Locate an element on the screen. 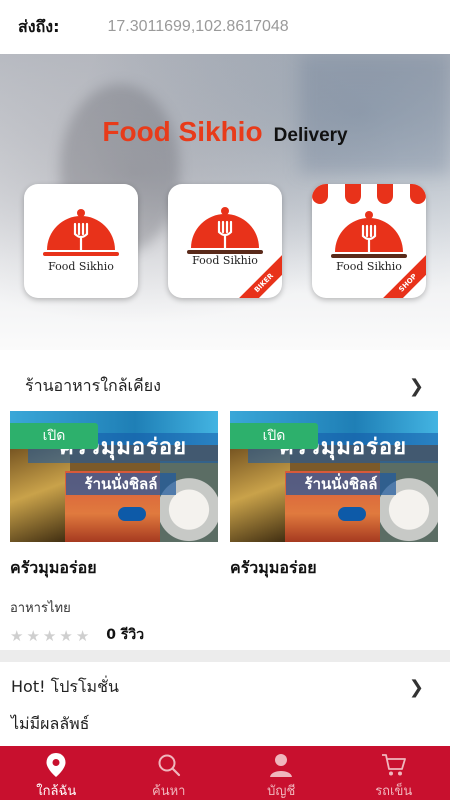  nav-search: ค้นหา is located at coordinates (169, 773).